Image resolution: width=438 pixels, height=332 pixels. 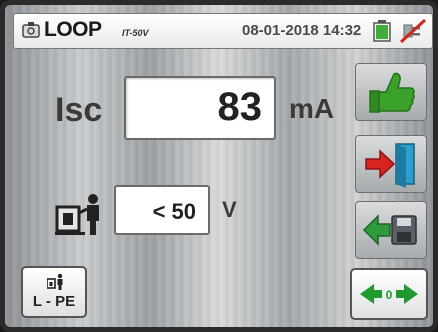 What do you see at coordinates (73, 29) in the screenshot?
I see `page-title: LOOP` at bounding box center [73, 29].